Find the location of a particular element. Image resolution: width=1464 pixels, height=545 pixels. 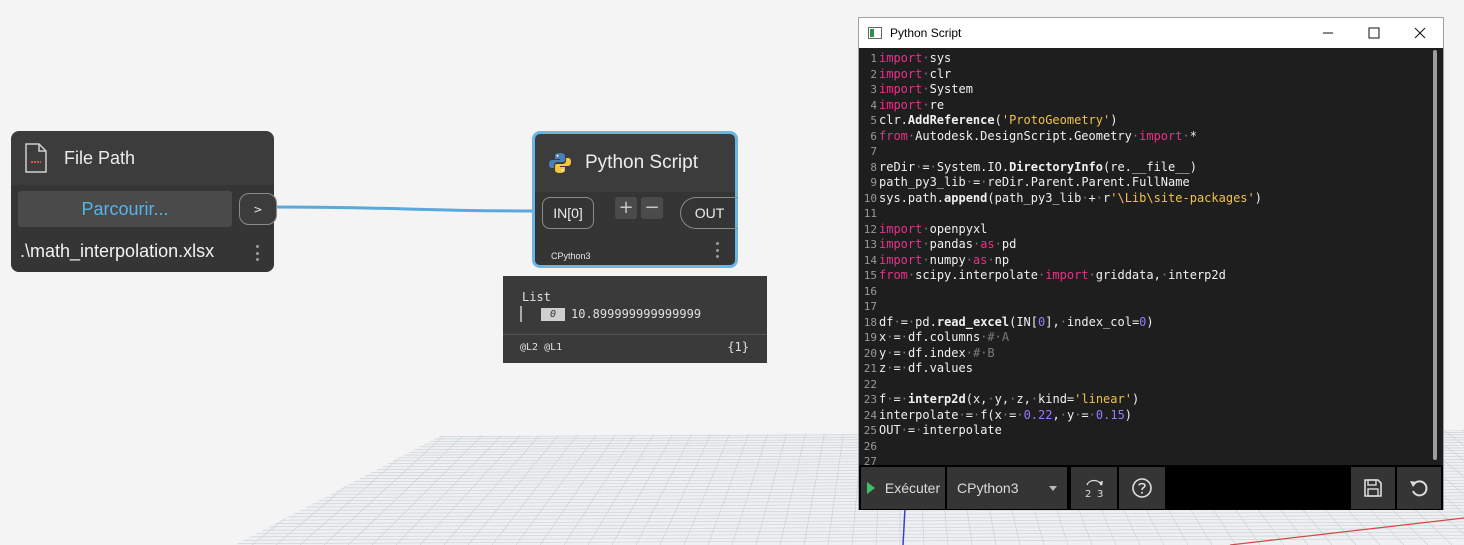

window-titlebar: Python Script is located at coordinates (1151, 33).